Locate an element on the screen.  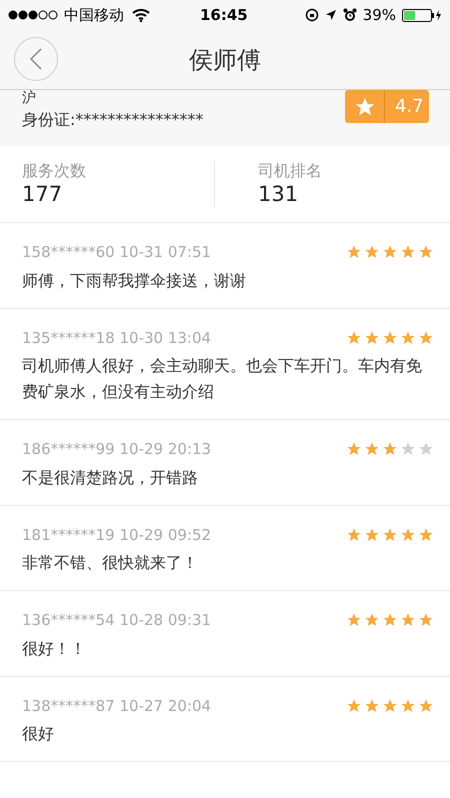
review-text: 很好！！ is located at coordinates (54, 649).